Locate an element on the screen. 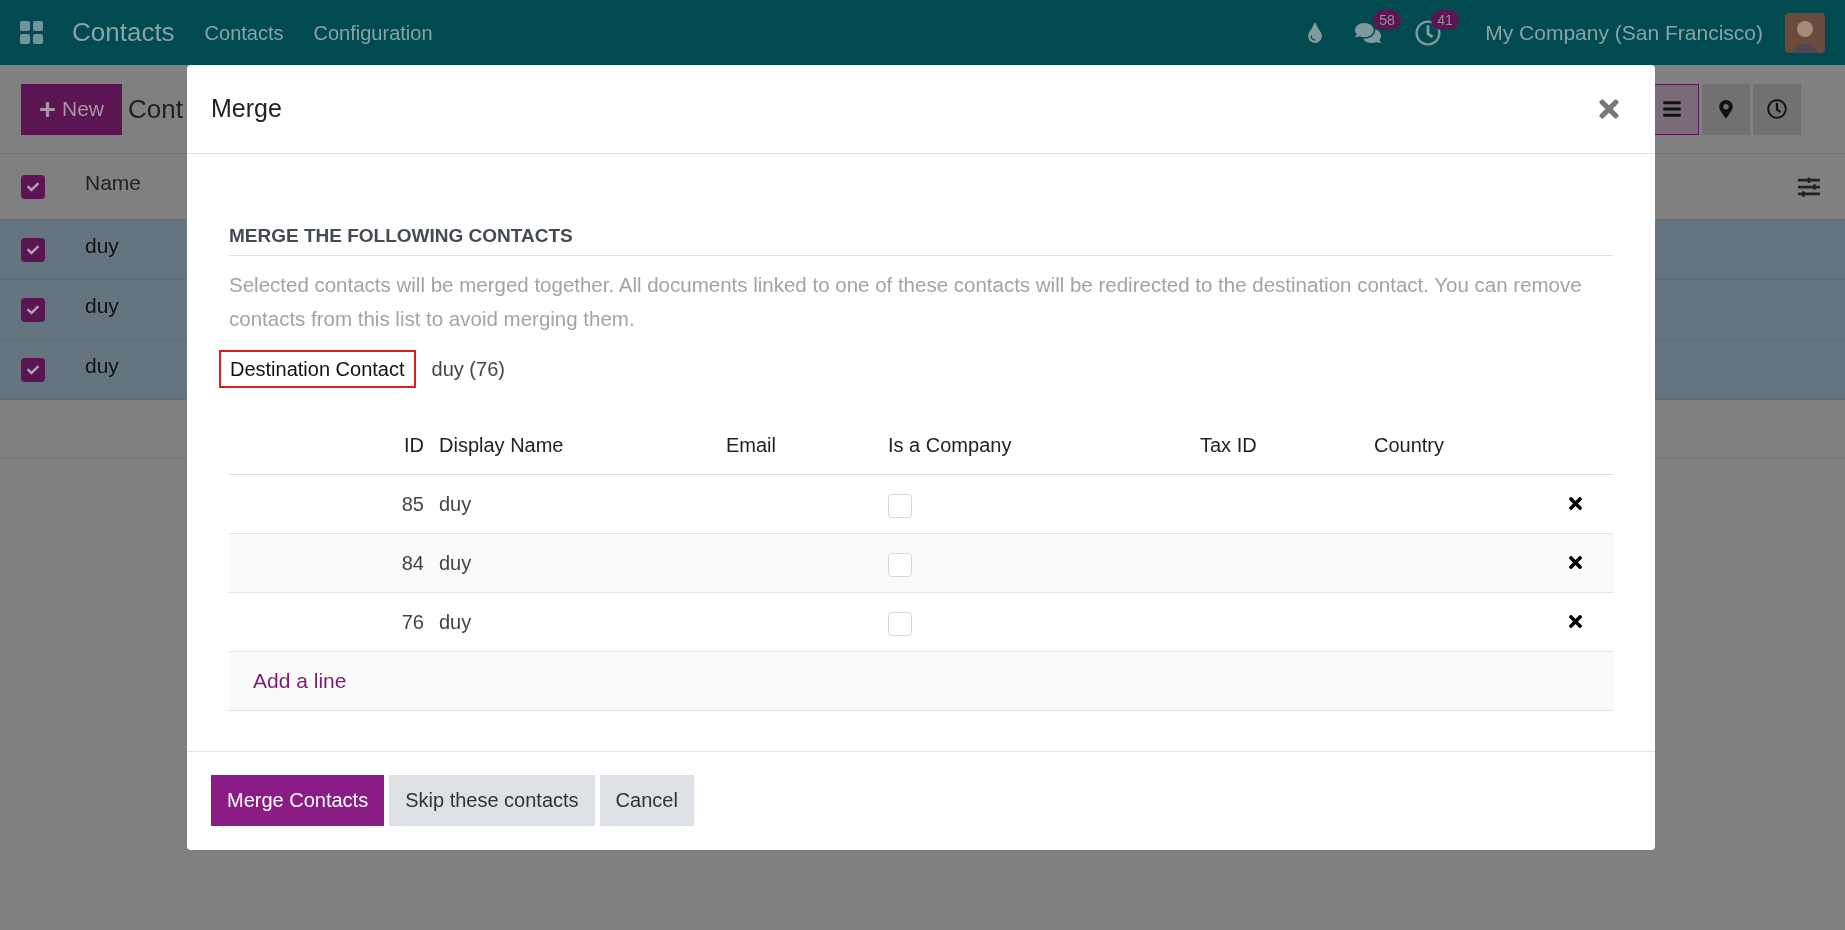 The height and width of the screenshot is (930, 1845). app-title: Contacts is located at coordinates (123, 32).